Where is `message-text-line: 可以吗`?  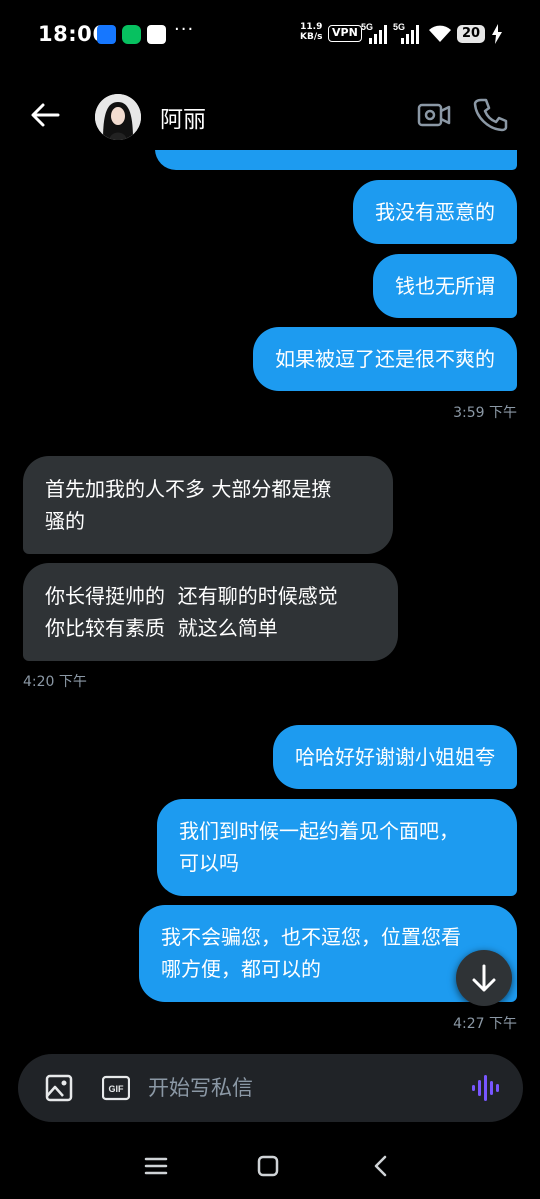
message-text-line: 可以吗 is located at coordinates (209, 863).